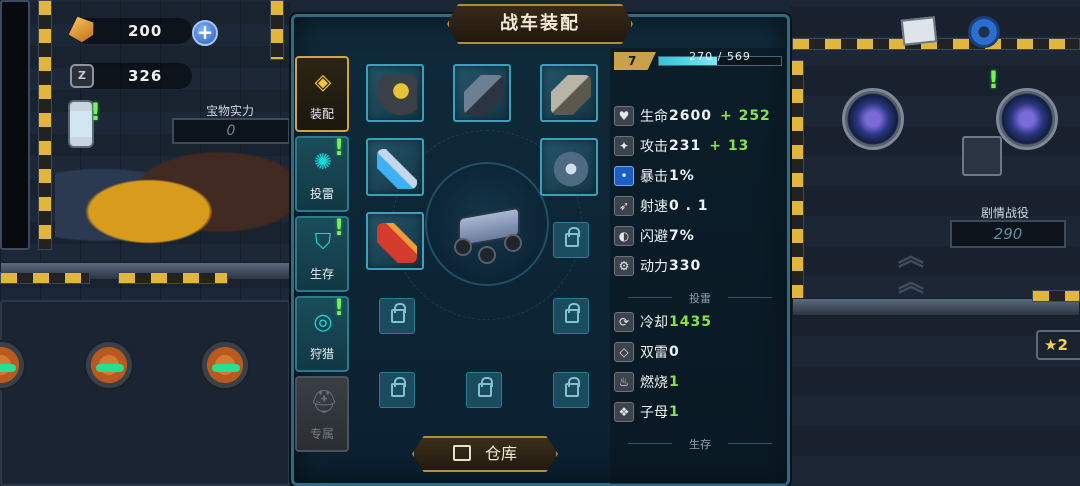 The width and height of the screenshot is (1080, 486). What do you see at coordinates (145, 393) in the screenshot?
I see `floor-panel` at bounding box center [145, 393].